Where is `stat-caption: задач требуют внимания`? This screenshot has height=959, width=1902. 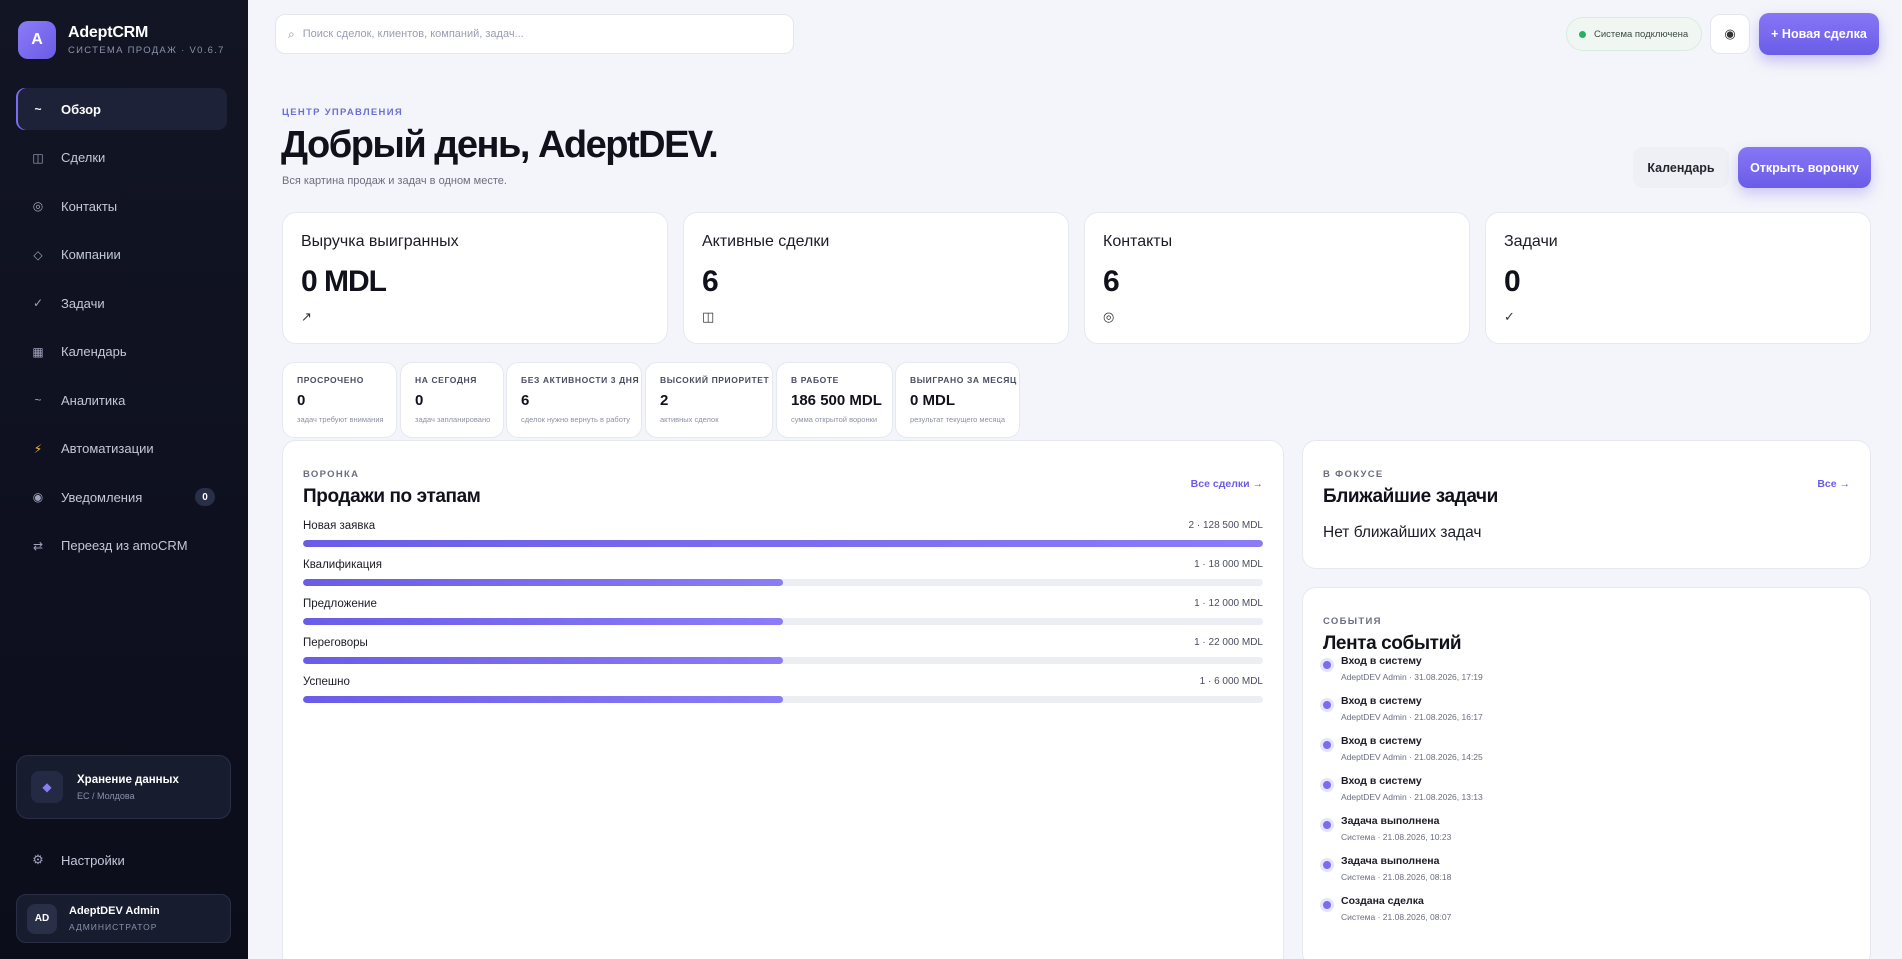 stat-caption: задач требуют внимания is located at coordinates (340, 419).